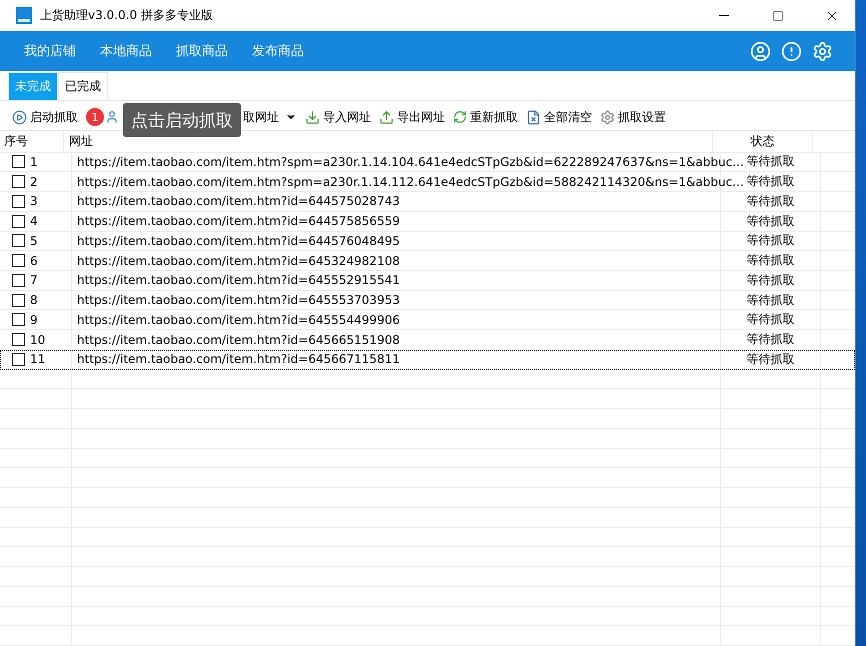 This screenshot has width=866, height=646. What do you see at coordinates (16, 141) in the screenshot?
I see `column-header: 序号` at bounding box center [16, 141].